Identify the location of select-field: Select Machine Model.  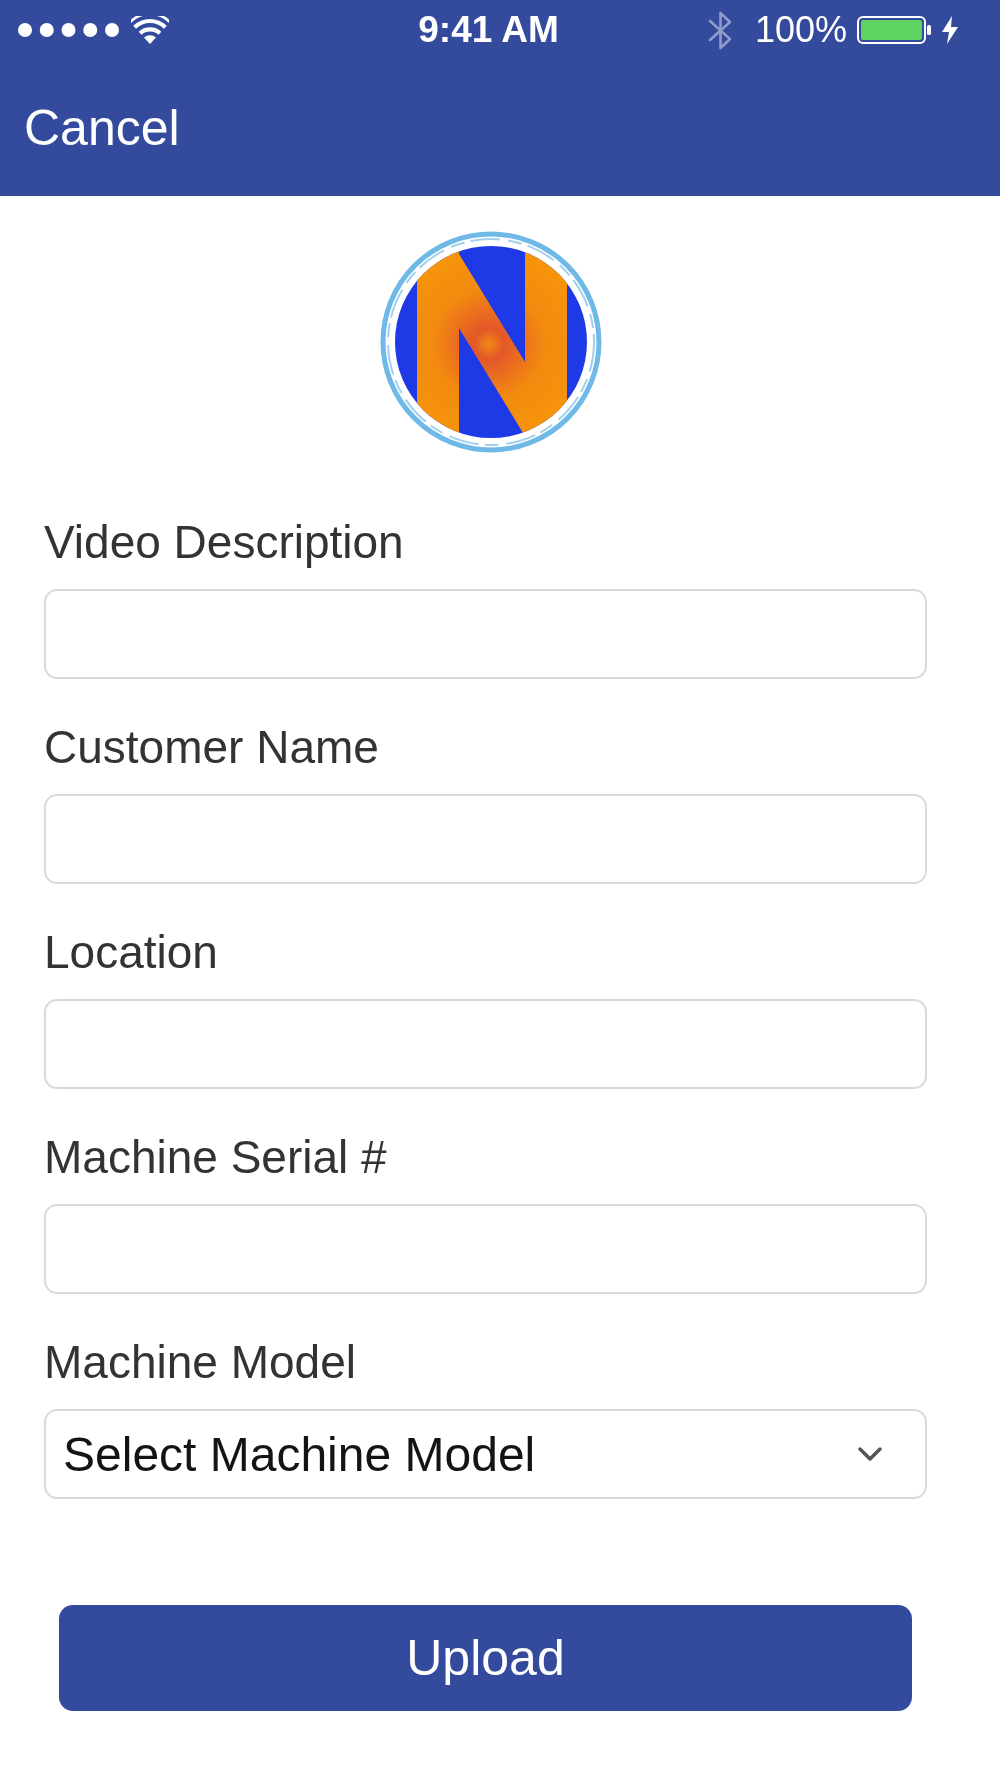
(485, 1454).